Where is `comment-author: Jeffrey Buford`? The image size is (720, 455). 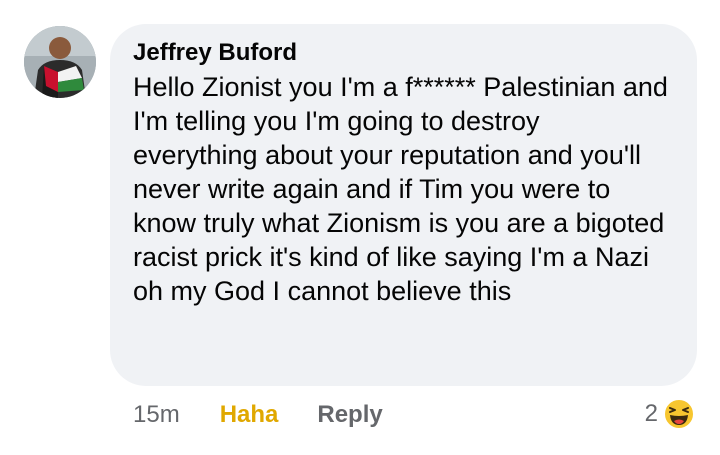 comment-author: Jeffrey Buford is located at coordinates (402, 53).